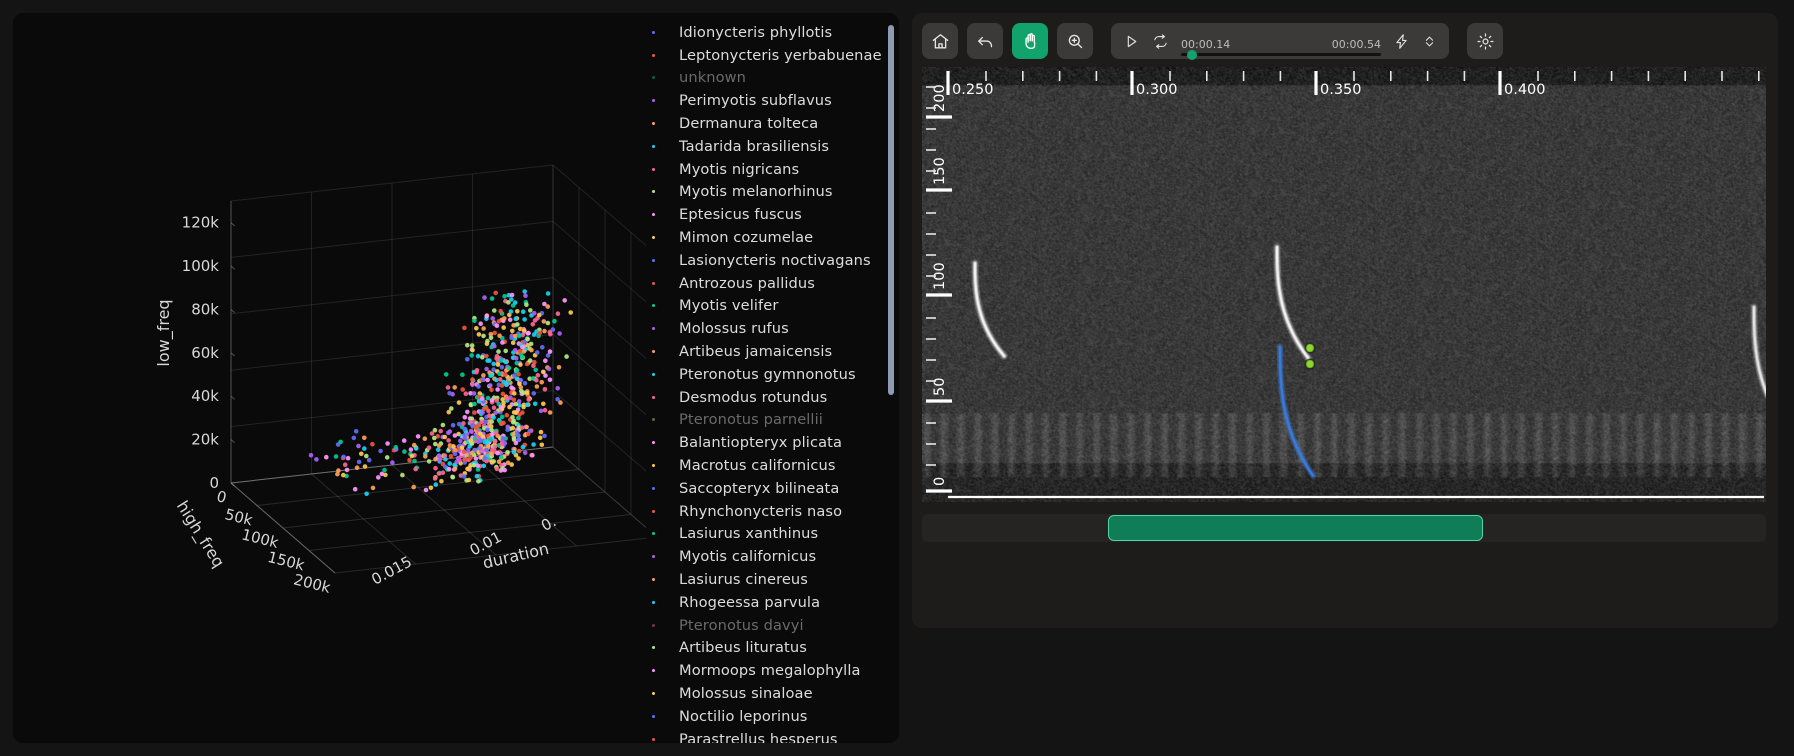  Describe the element at coordinates (1007, 41) in the screenshot. I see `view-tools` at that location.